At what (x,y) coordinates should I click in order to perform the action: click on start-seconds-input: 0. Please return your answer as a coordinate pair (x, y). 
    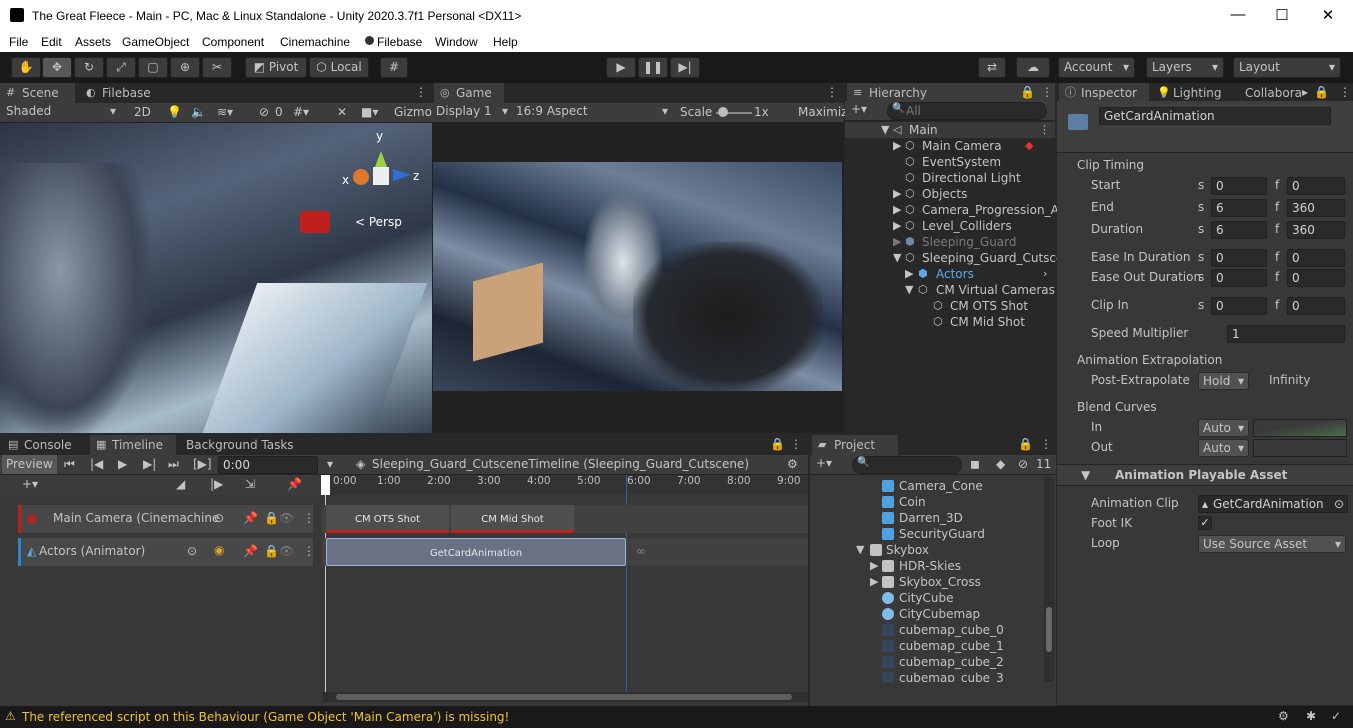
    Looking at the image, I should click on (1239, 186).